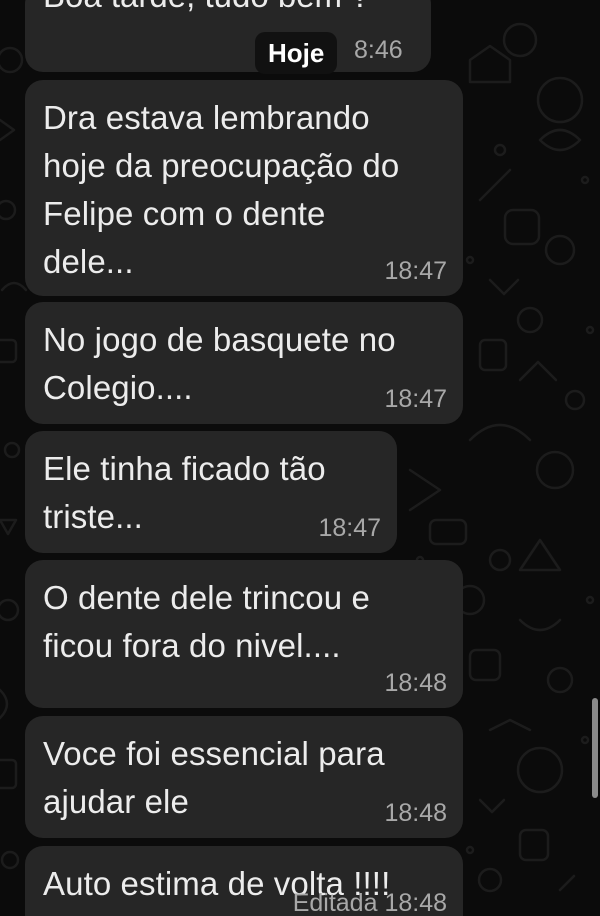  What do you see at coordinates (244, 777) in the screenshot?
I see `message-bubble: Voce foi essencial para ajudar ele 18:48` at bounding box center [244, 777].